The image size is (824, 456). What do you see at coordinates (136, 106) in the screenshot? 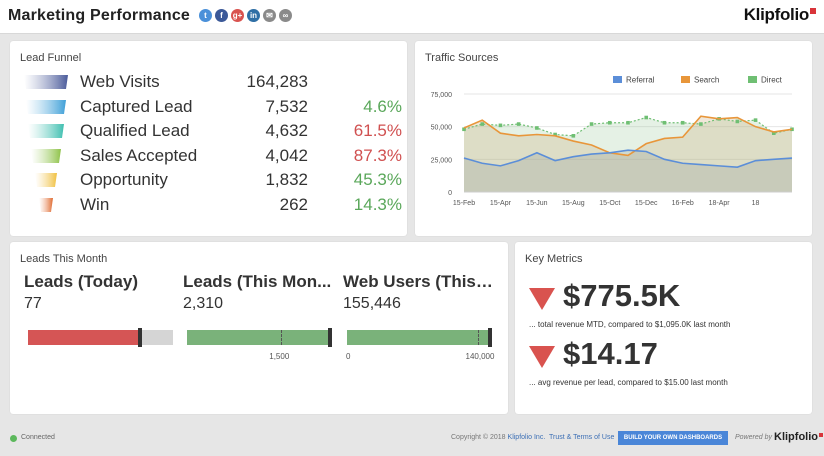
I see `funnel-stage-name: Captured Lead` at bounding box center [136, 106].